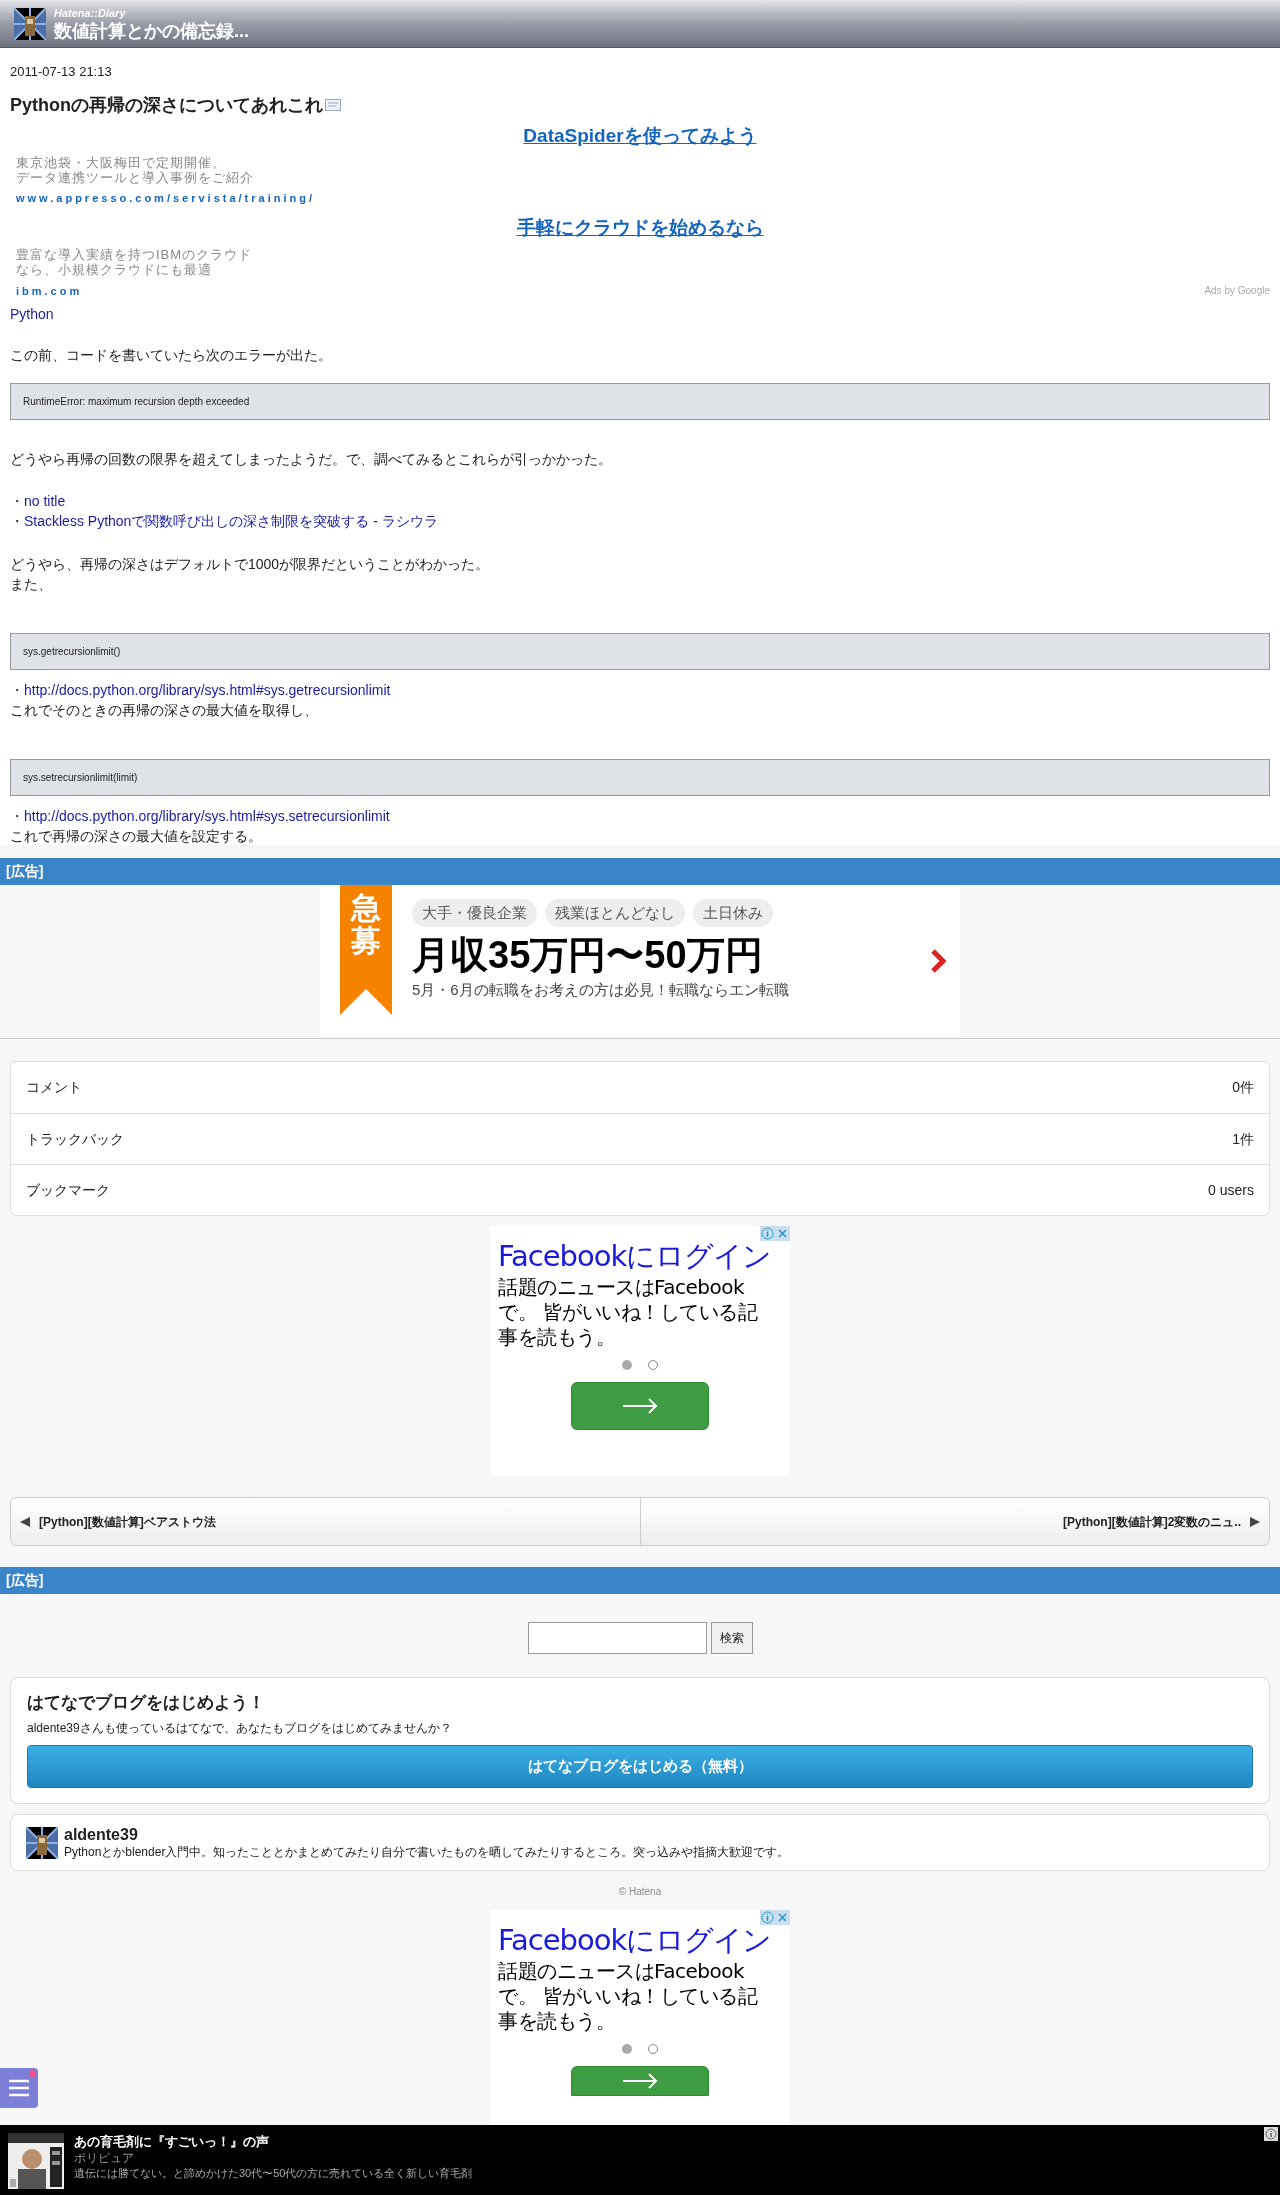 This screenshot has width=1280, height=2195. Describe the element at coordinates (25, 1521) in the screenshot. I see `triangle-left-icon` at that location.